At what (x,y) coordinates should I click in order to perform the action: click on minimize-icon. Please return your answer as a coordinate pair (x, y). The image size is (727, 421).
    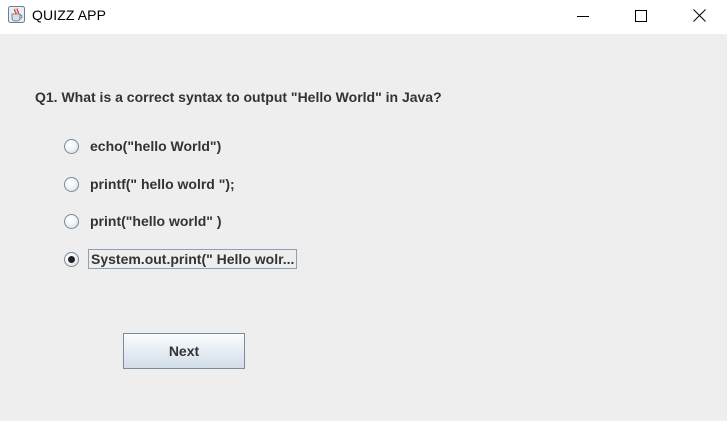
    Looking at the image, I should click on (583, 16).